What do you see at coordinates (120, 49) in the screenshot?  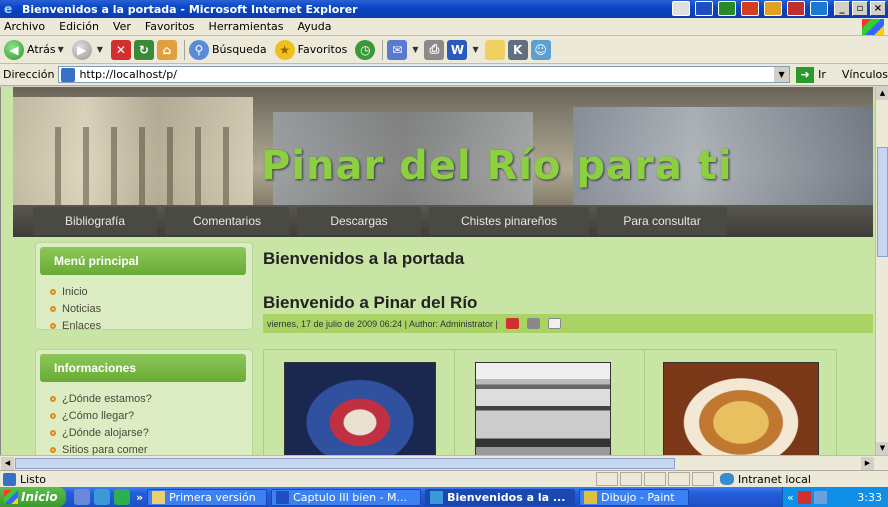 I see `stop-icon: ✕` at bounding box center [120, 49].